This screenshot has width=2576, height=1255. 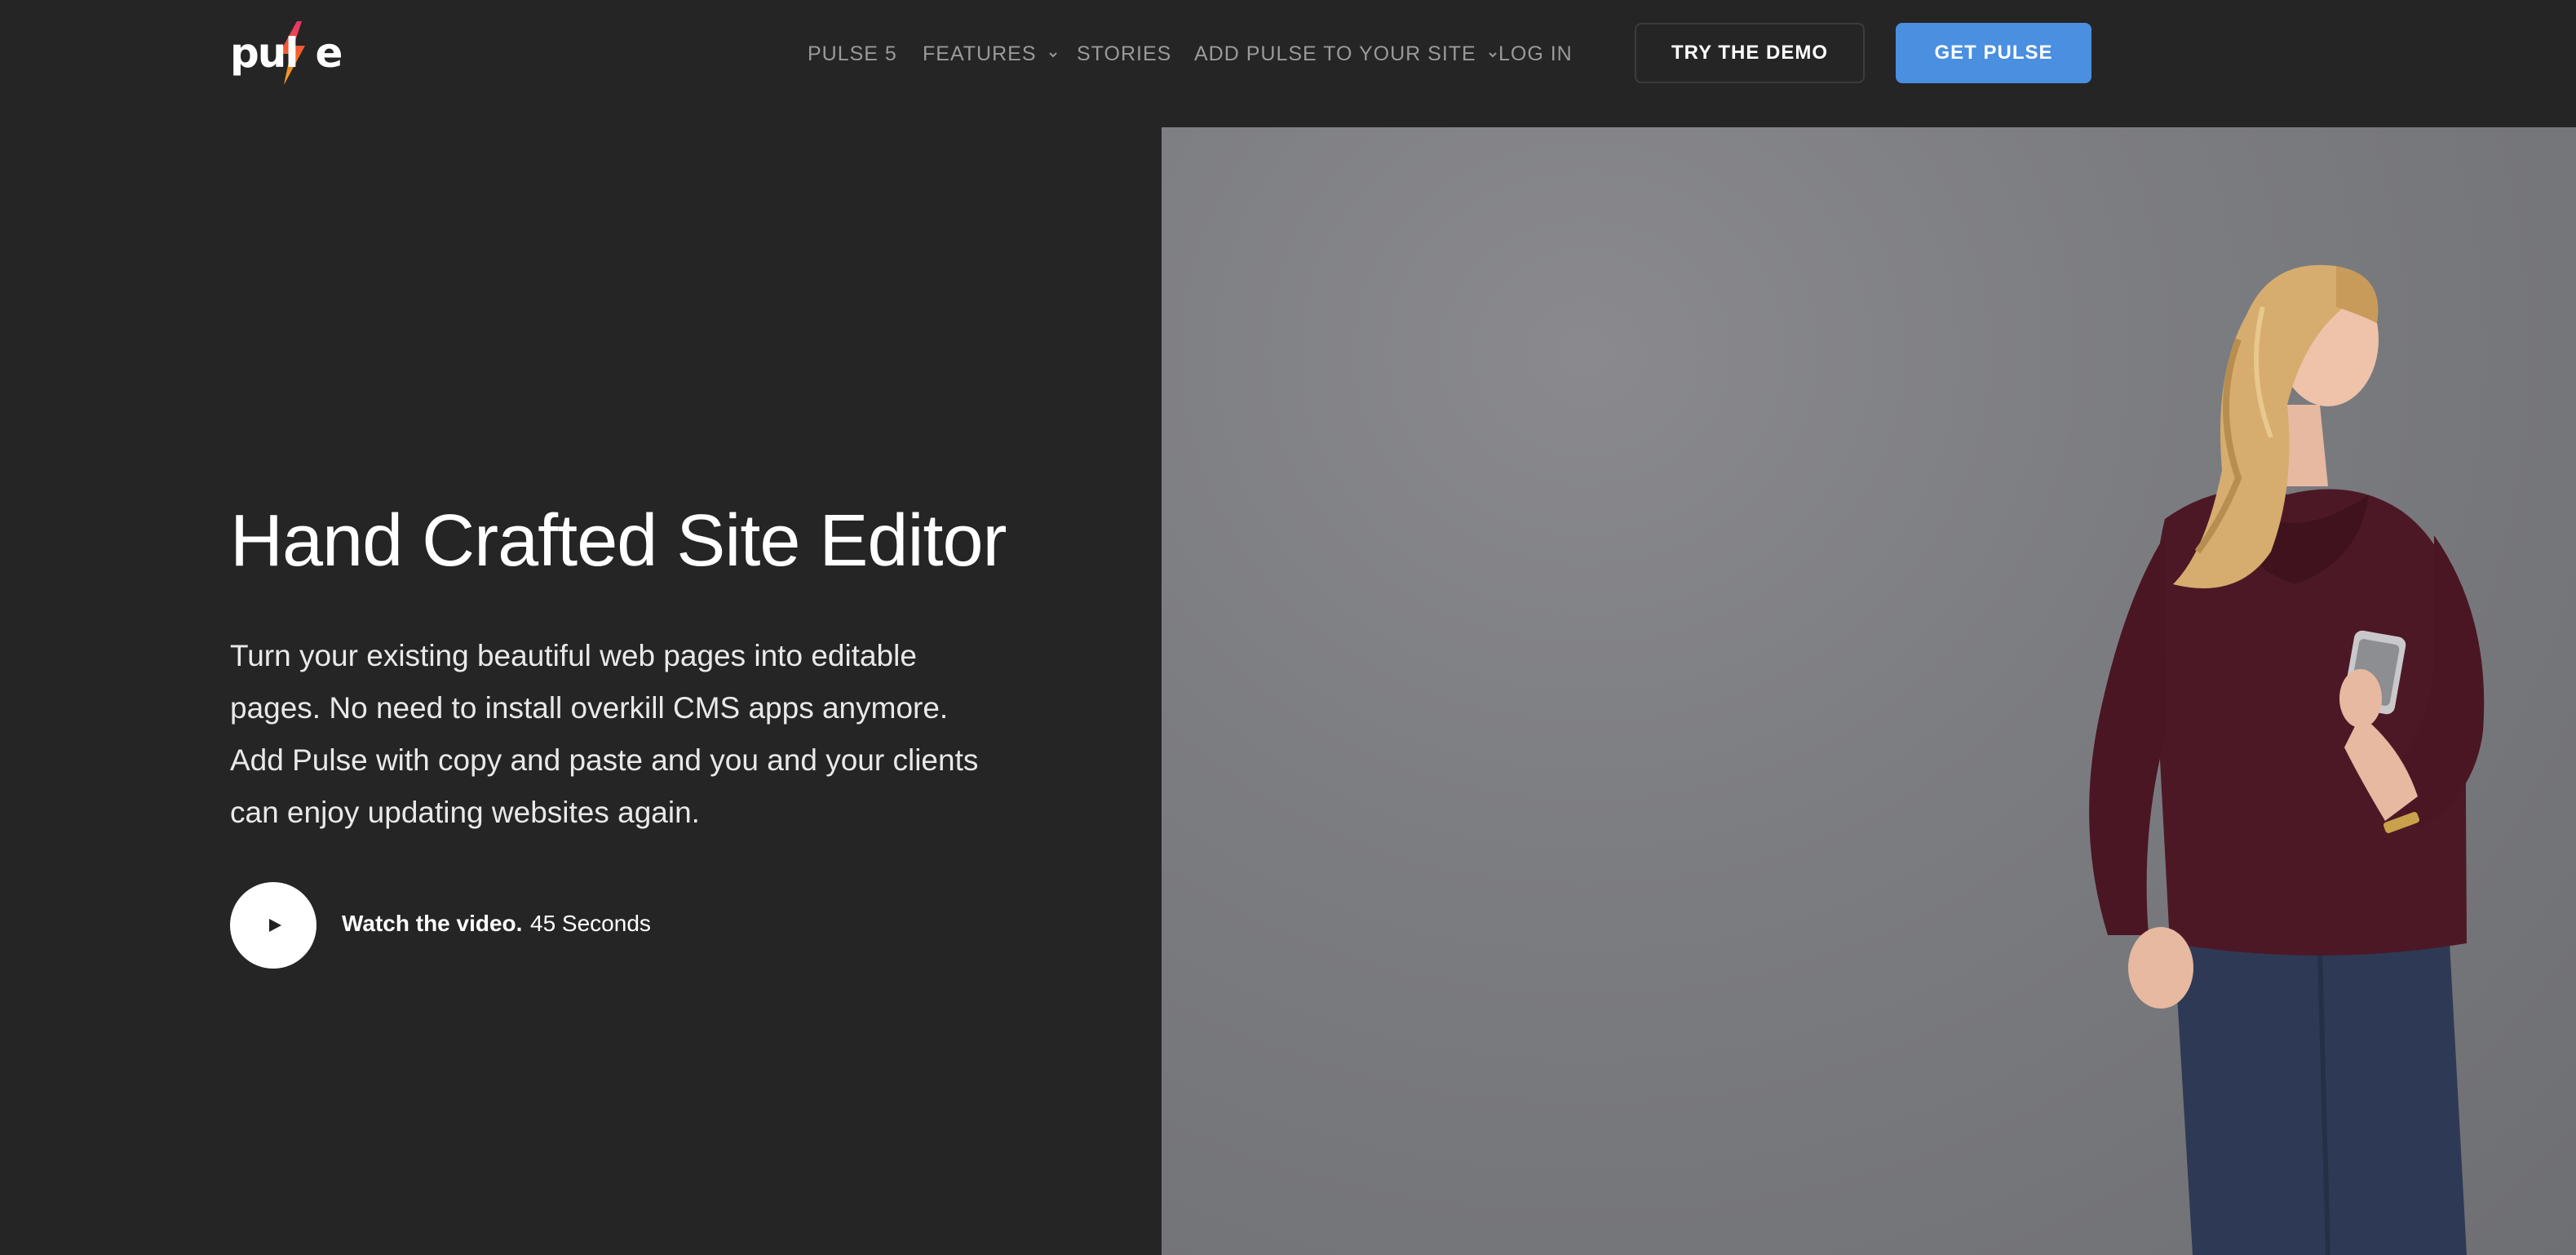 What do you see at coordinates (432, 923) in the screenshot?
I see `watch-video-link: Watch the video.` at bounding box center [432, 923].